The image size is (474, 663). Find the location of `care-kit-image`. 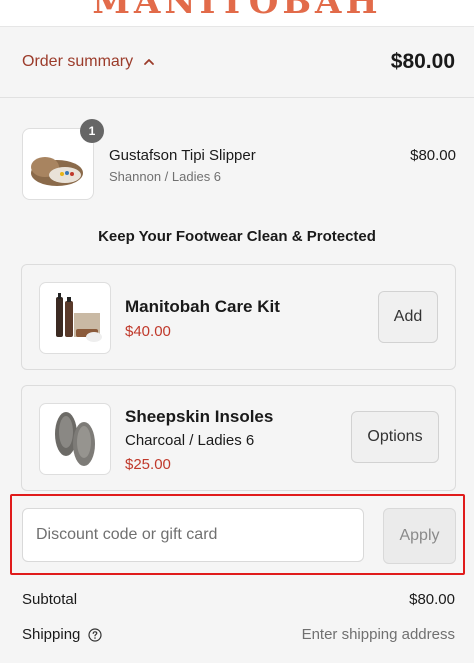

care-kit-image is located at coordinates (79, 317).